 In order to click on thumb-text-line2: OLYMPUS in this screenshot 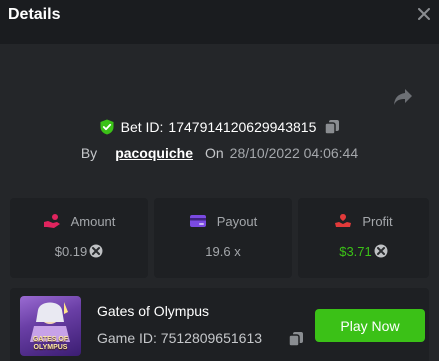, I will do `click(50, 347)`.